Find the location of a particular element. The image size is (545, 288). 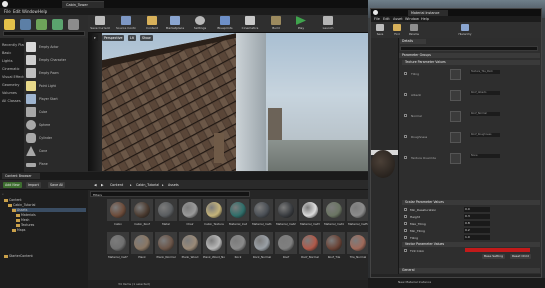

section-general: General is located at coordinates (469, 270).